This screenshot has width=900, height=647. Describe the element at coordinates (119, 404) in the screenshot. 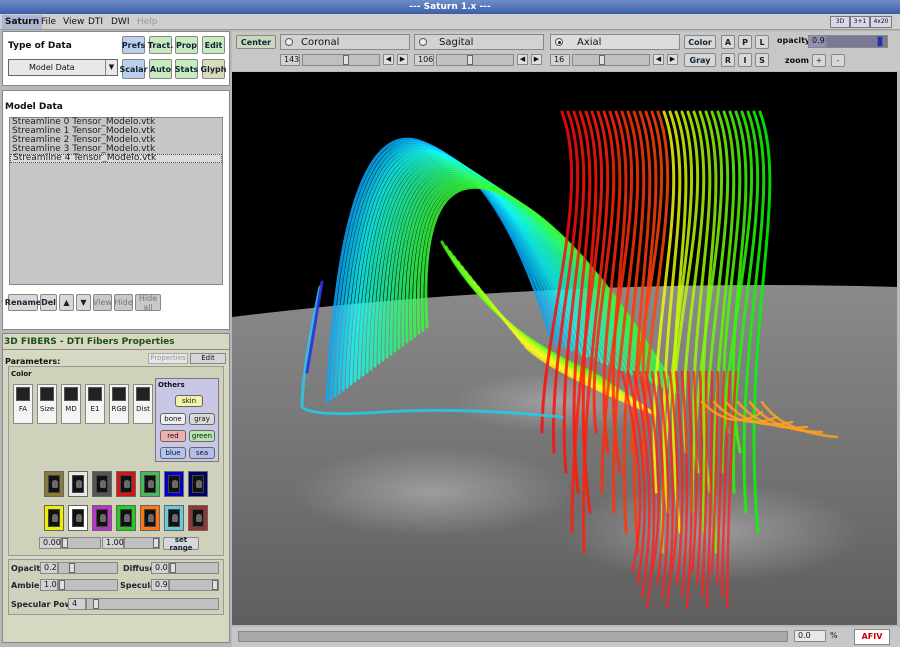

I see `color-mode-rgb: RGB` at that location.